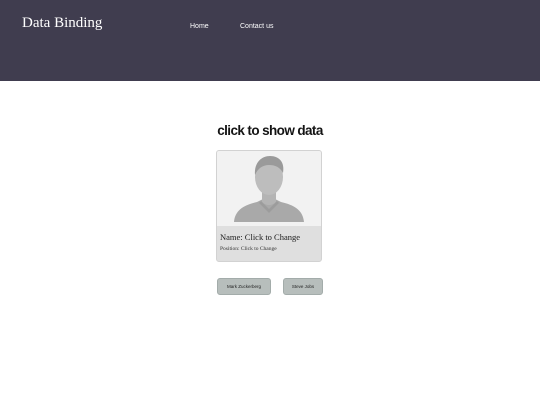 The height and width of the screenshot is (405, 540). I want to click on nav-link-contact-us: Contact us, so click(256, 26).